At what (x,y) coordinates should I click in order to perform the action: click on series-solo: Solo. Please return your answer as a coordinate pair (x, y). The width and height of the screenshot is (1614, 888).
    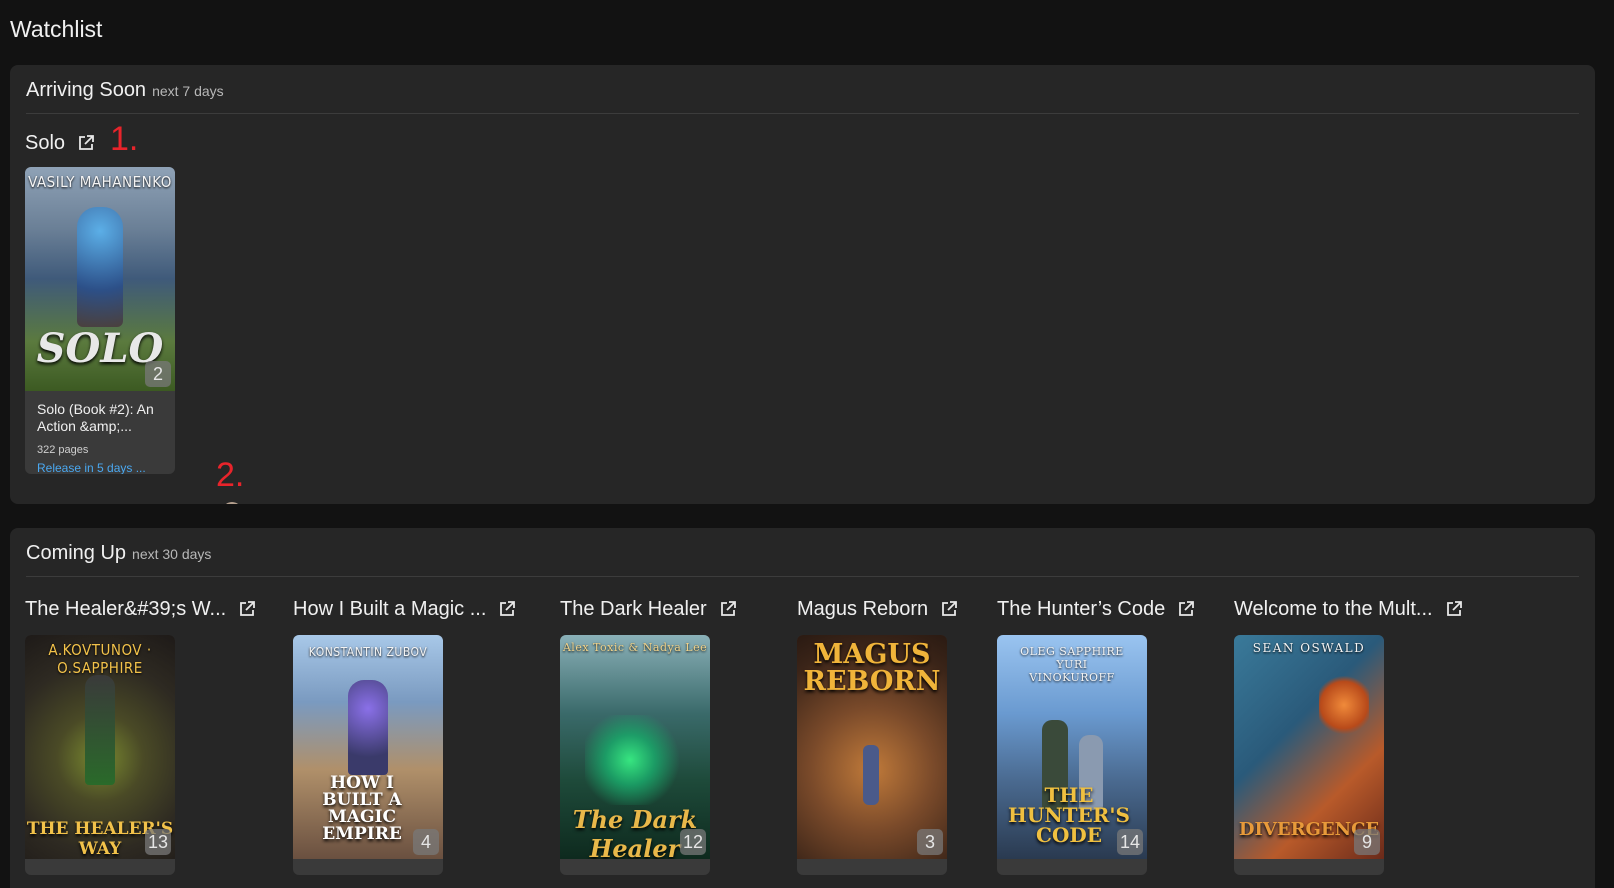
    Looking at the image, I should click on (60, 143).